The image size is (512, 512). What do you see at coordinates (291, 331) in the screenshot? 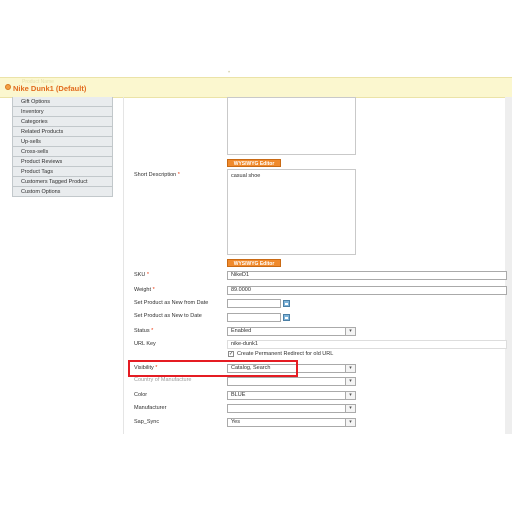
I see `status-select: Enabled ▾` at bounding box center [291, 331].